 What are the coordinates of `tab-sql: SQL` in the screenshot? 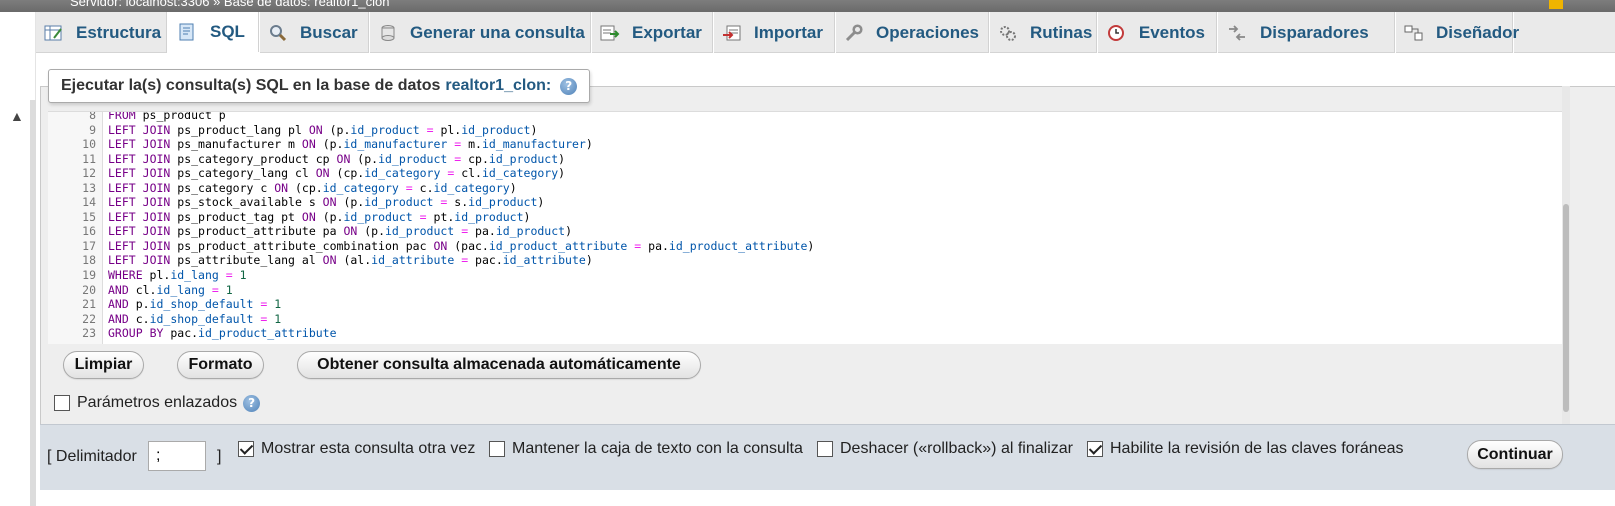 It's located at (214, 32).